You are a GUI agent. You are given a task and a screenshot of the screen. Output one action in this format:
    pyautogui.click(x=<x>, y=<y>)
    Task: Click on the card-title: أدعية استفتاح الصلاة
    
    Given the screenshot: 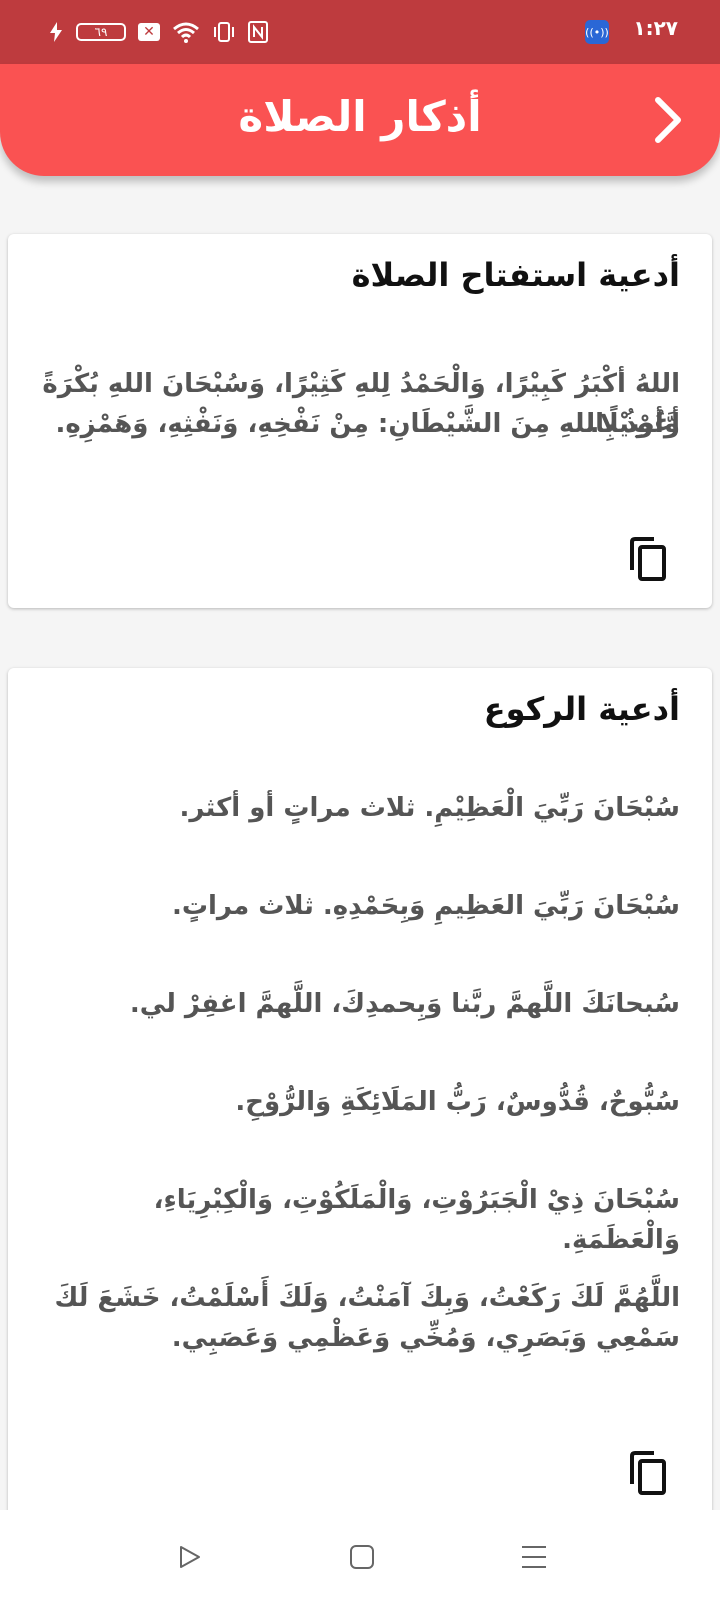 What is the action you would take?
    pyautogui.click(x=515, y=275)
    